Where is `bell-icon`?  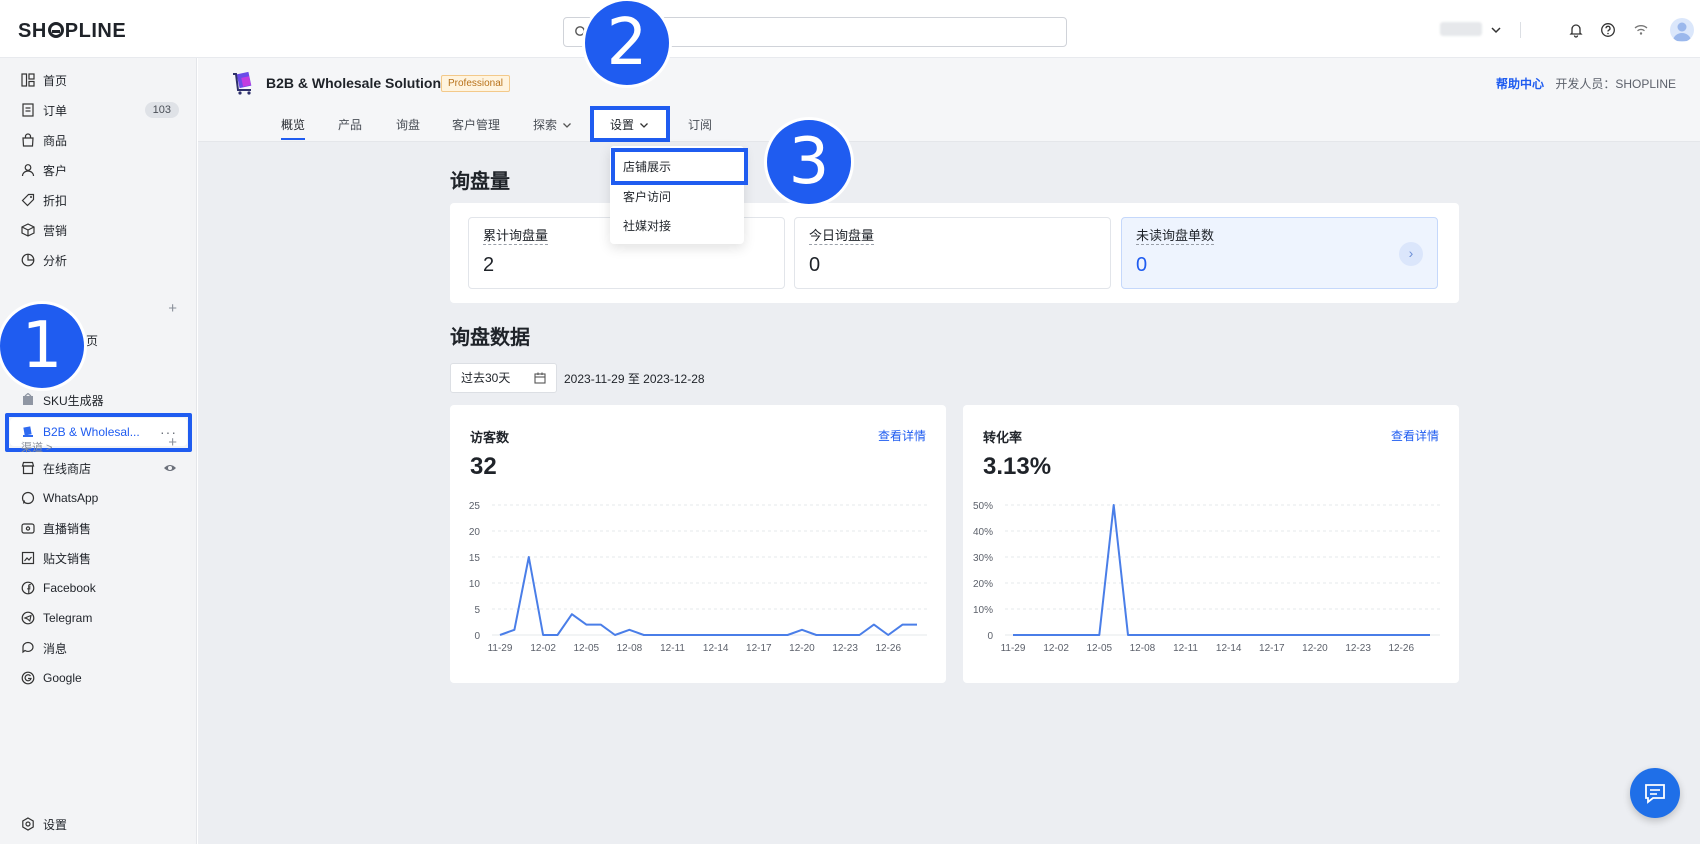 bell-icon is located at coordinates (1576, 30).